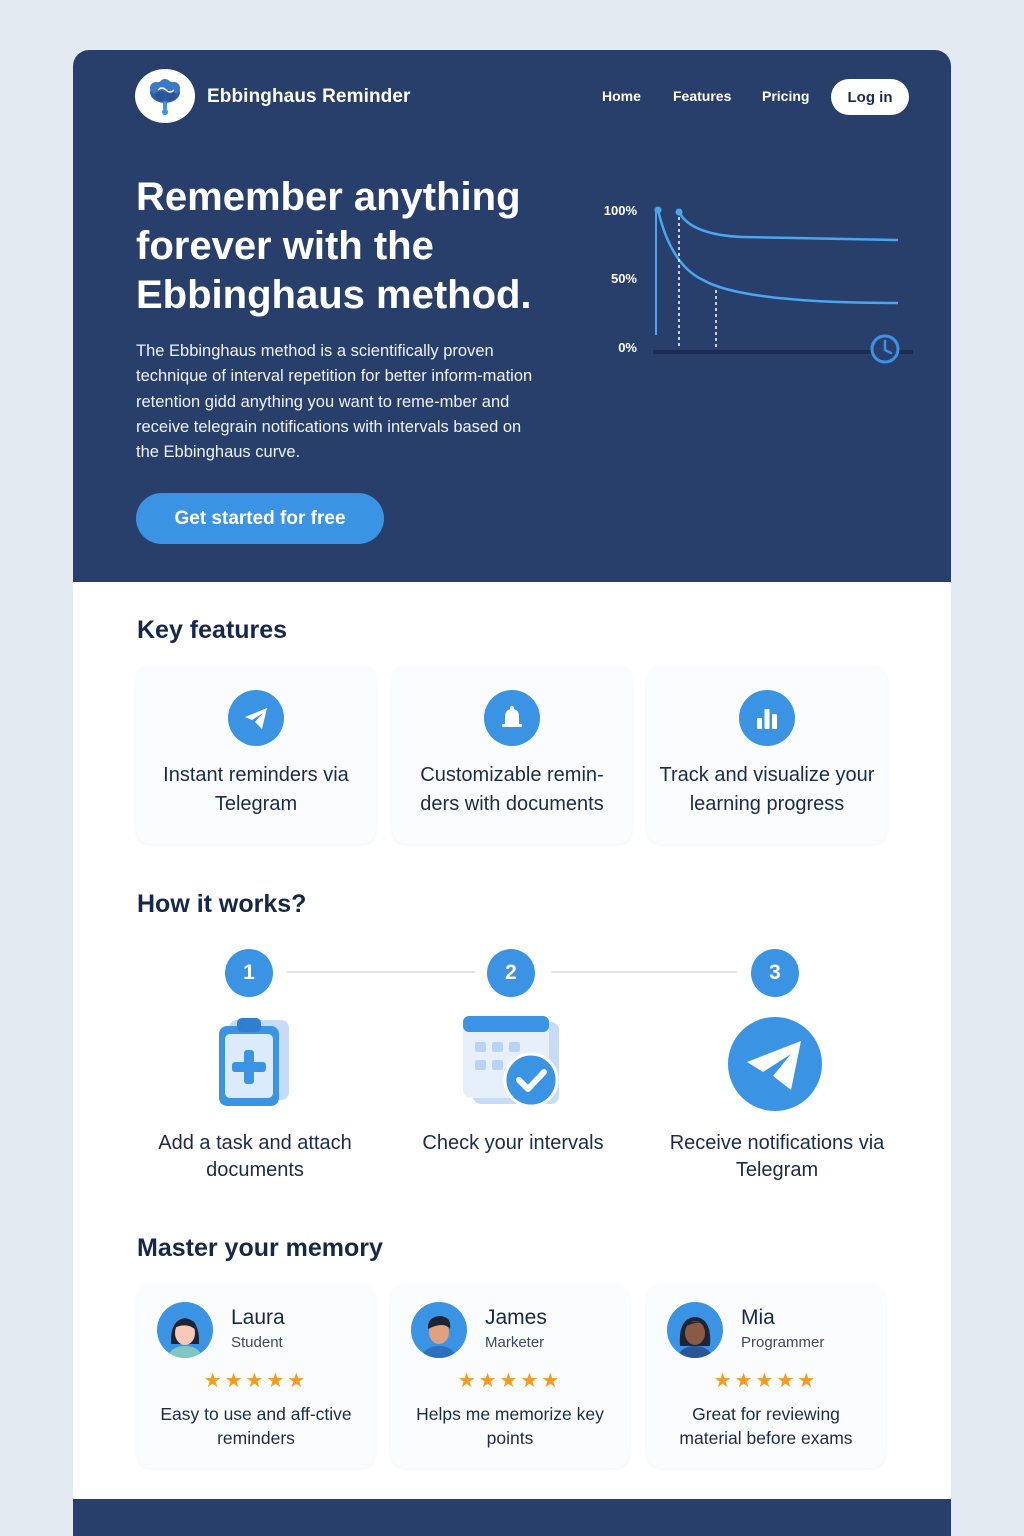 The height and width of the screenshot is (1536, 1024). What do you see at coordinates (515, 1342) in the screenshot?
I see `reviewer-role: Marketer` at bounding box center [515, 1342].